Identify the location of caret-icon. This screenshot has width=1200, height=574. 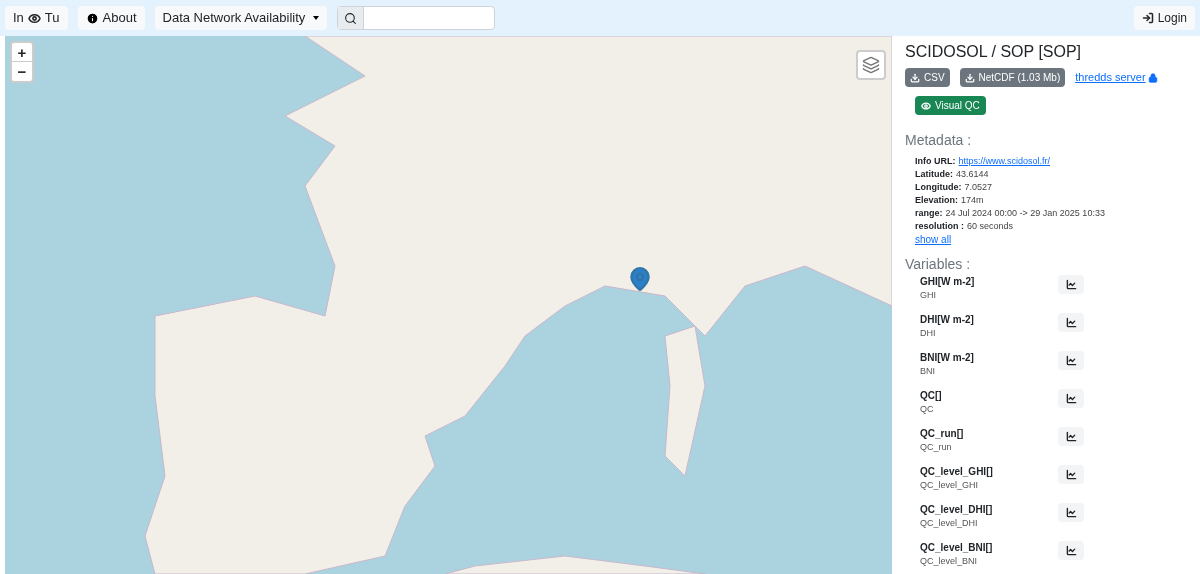
(316, 18).